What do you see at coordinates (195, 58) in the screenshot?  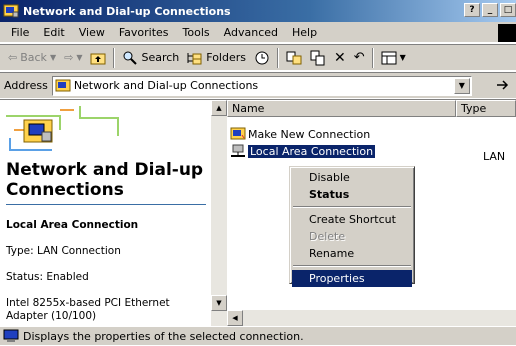 I see `folders-icon` at bounding box center [195, 58].